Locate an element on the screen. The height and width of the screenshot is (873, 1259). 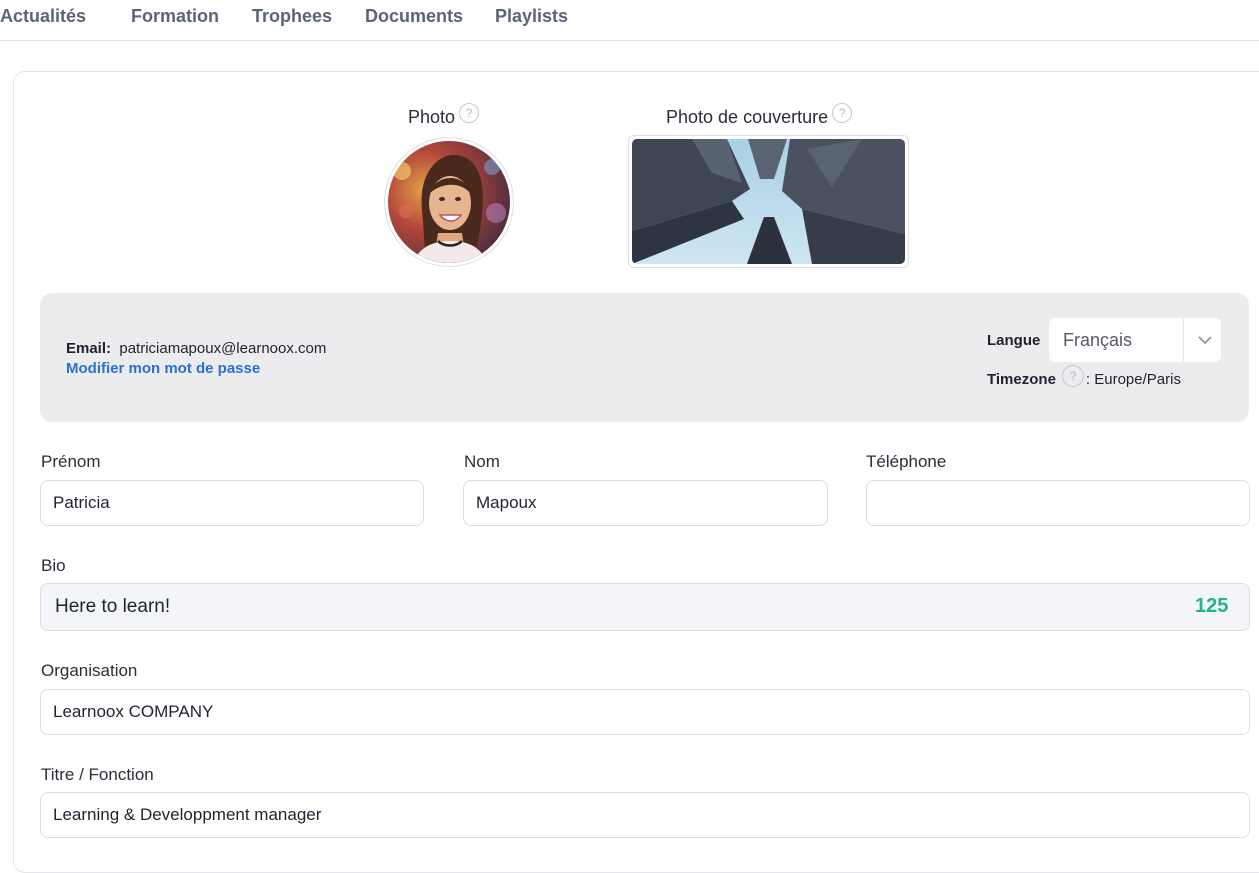
first-name-input is located at coordinates (232, 503).